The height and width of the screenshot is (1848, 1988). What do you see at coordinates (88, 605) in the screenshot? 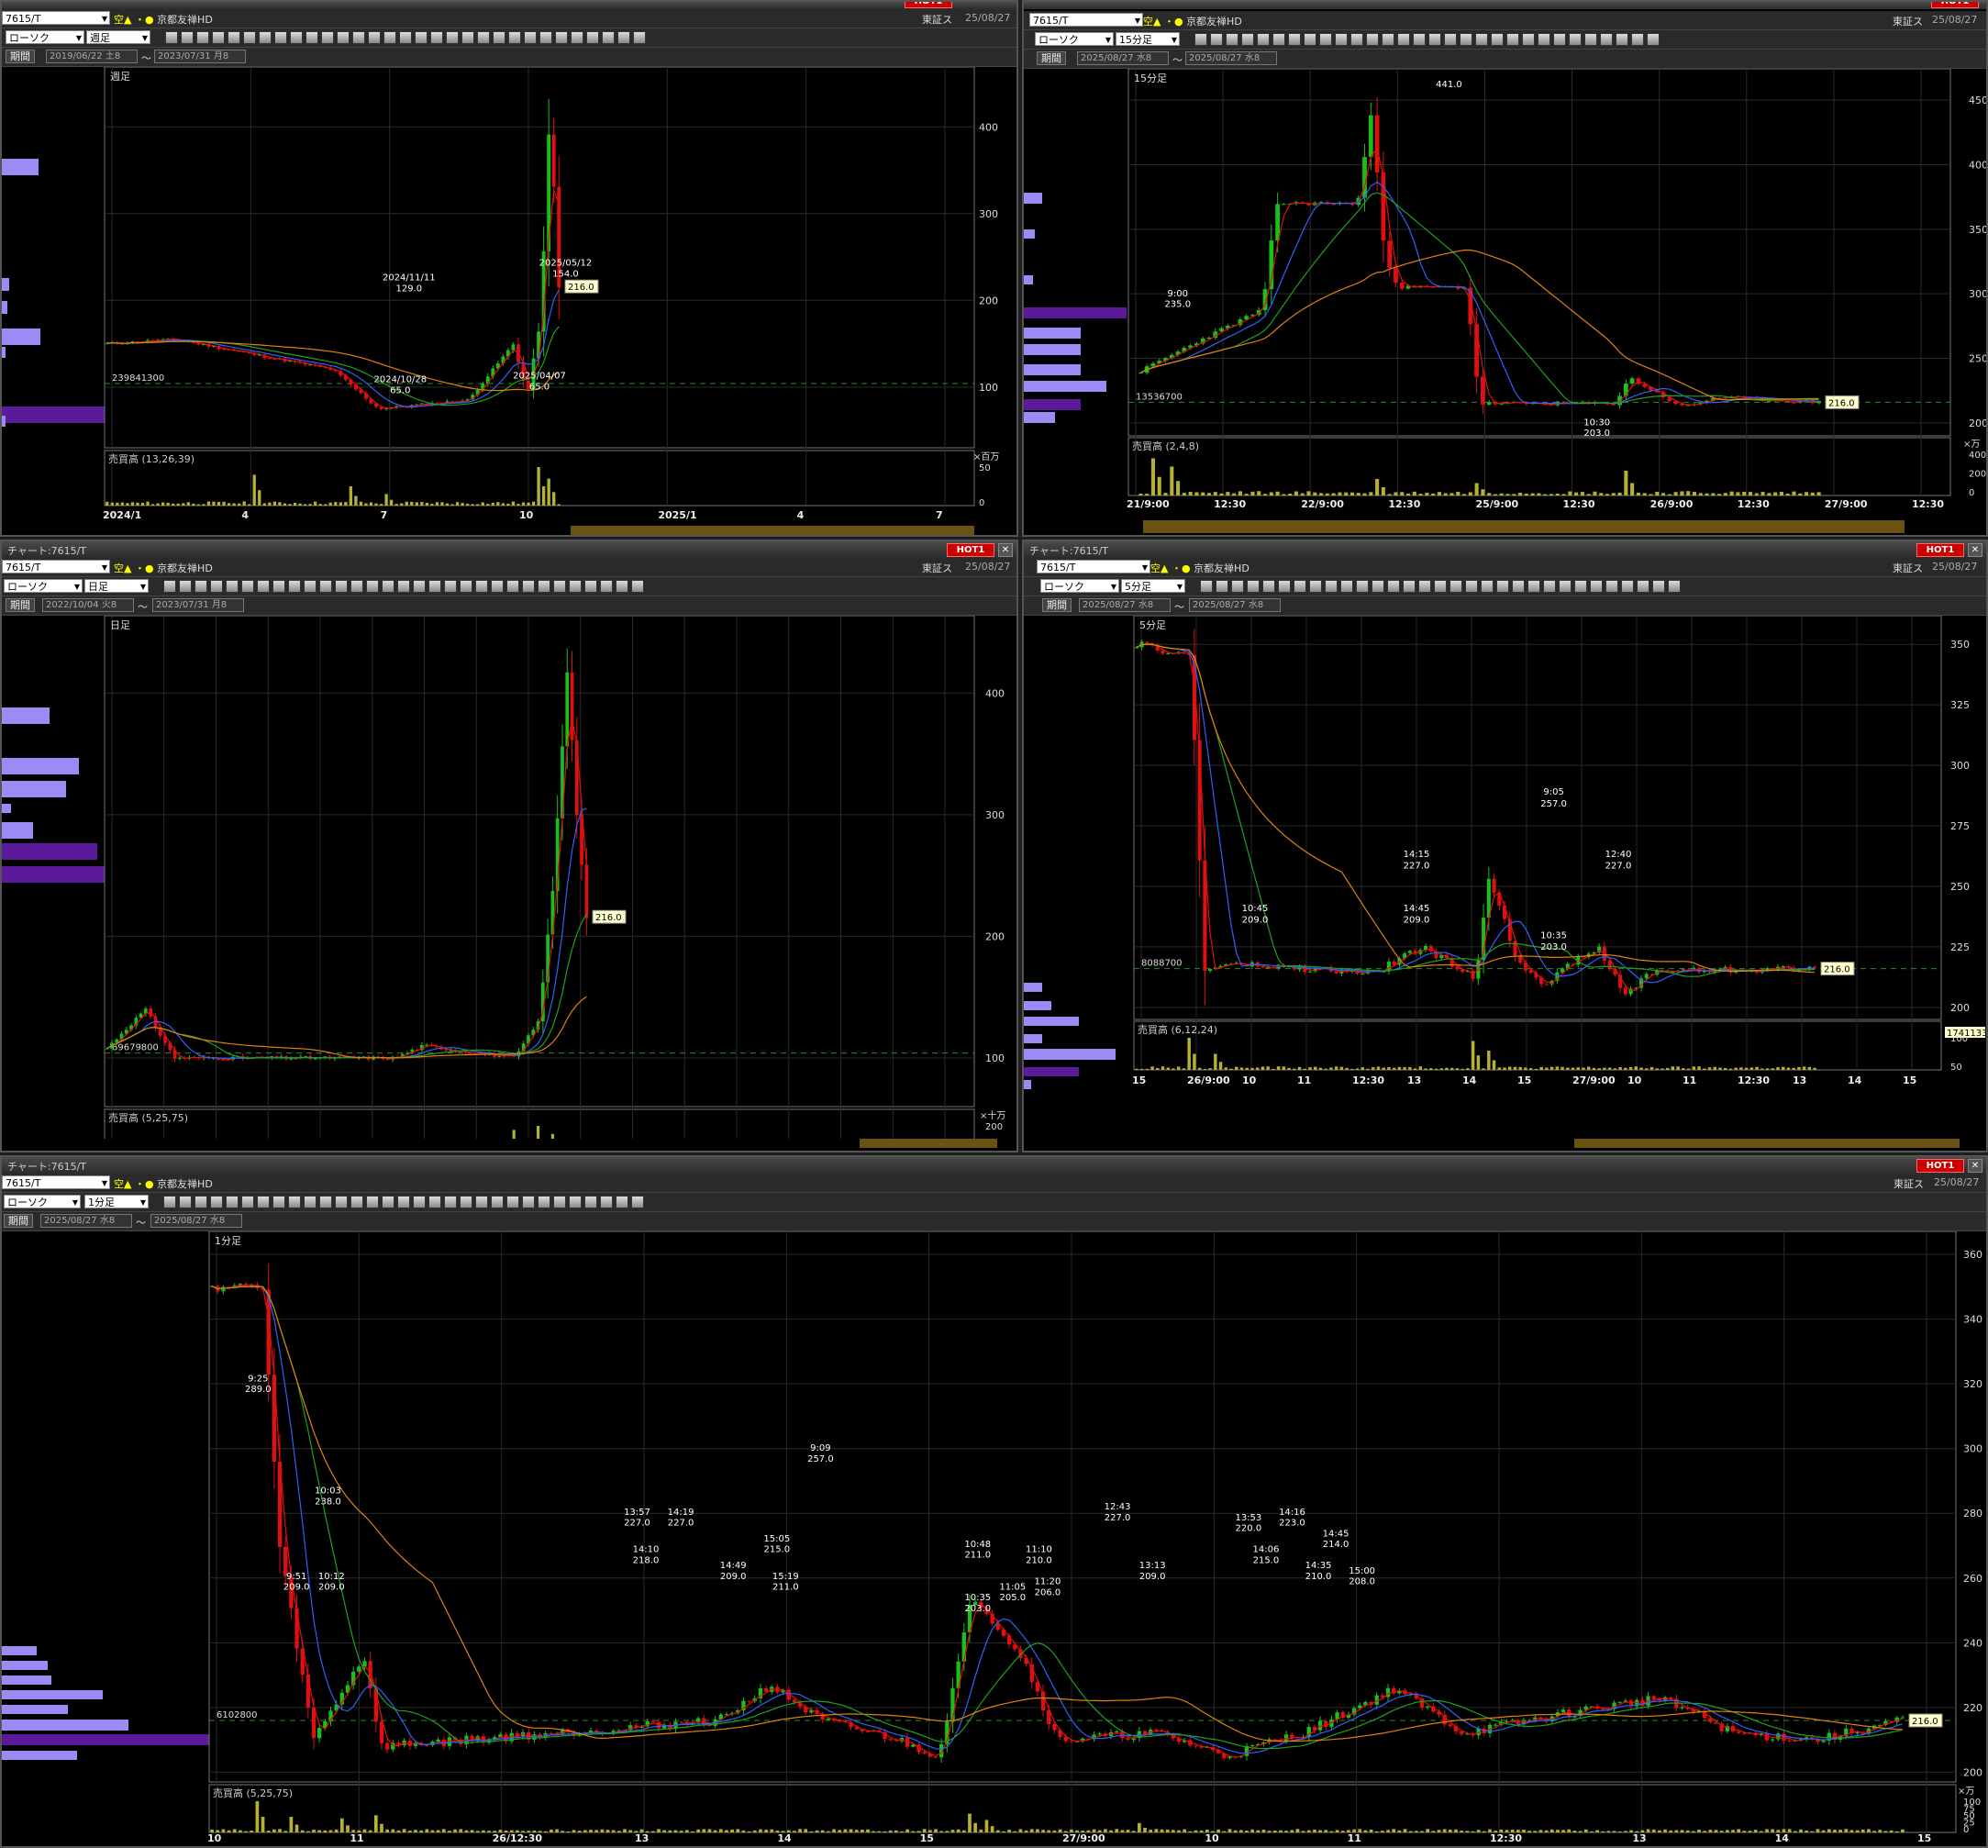
I see `from-date: 2022/10/04 火8` at bounding box center [88, 605].